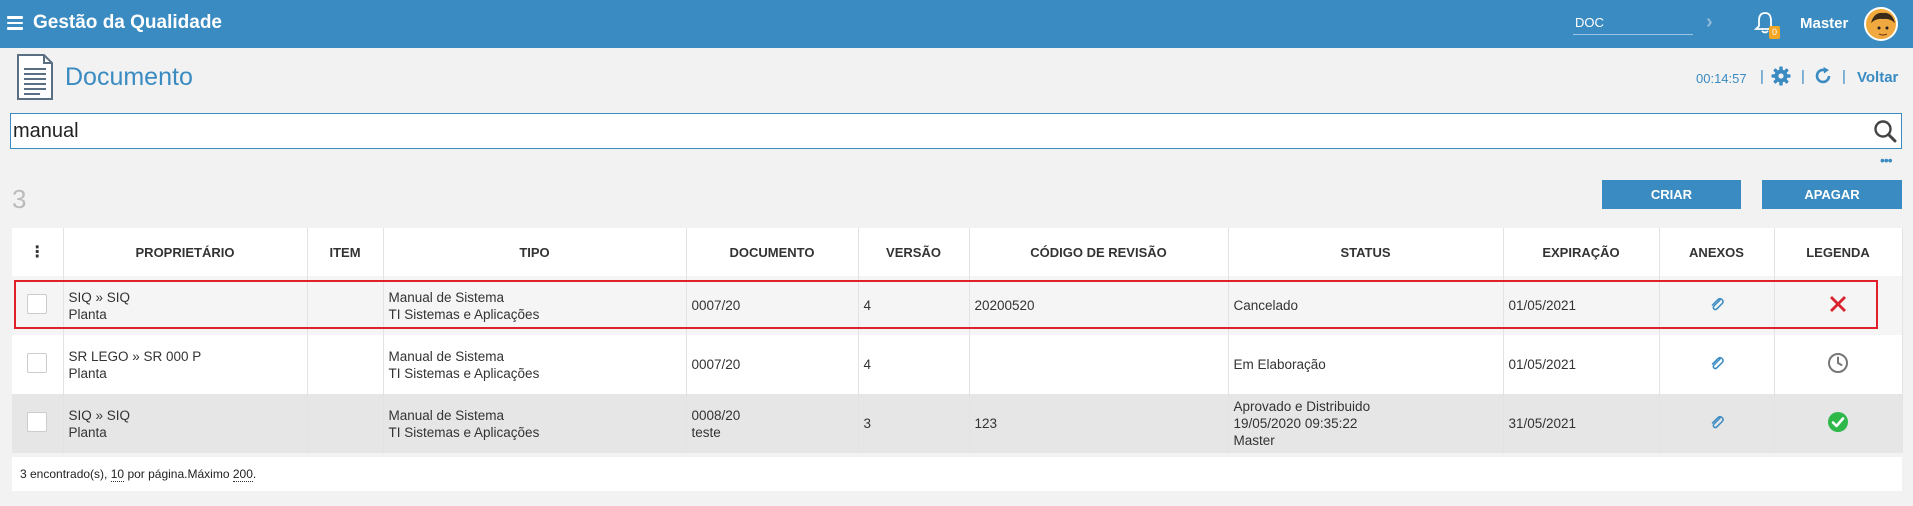 This screenshot has width=1913, height=506. I want to click on column-header: DOCUMENTO, so click(772, 252).